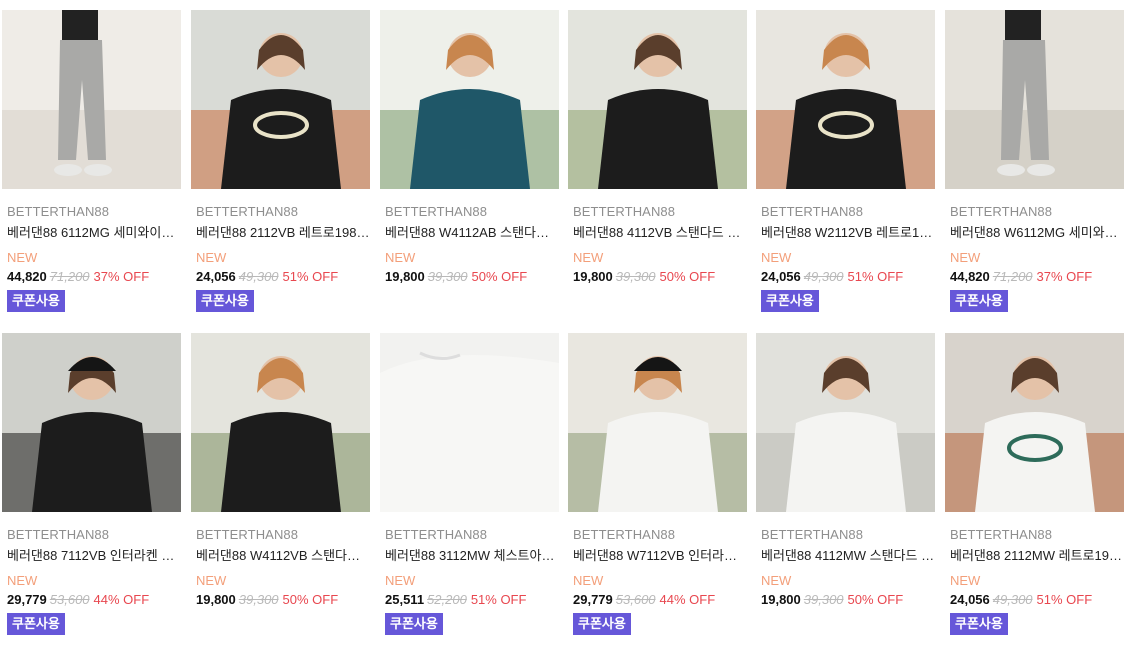 The width and height of the screenshot is (1138, 647). Describe the element at coordinates (845, 278) in the screenshot. I see `price-line: 24,056 49,300 51% OFF` at that location.